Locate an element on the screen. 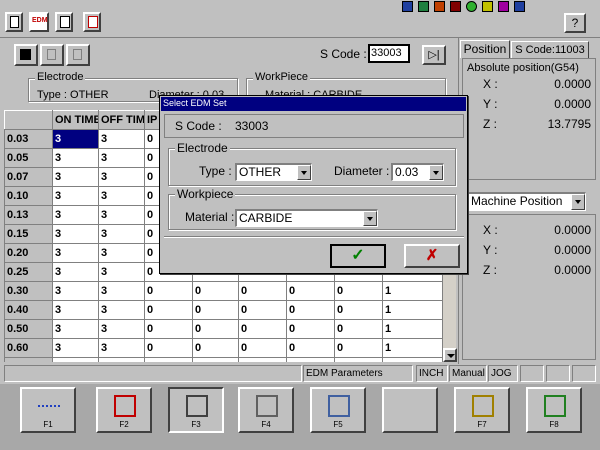 The width and height of the screenshot is (600, 450). table-row: 0.60 3 3 0 0 0 0 0 1 is located at coordinates (223, 348).